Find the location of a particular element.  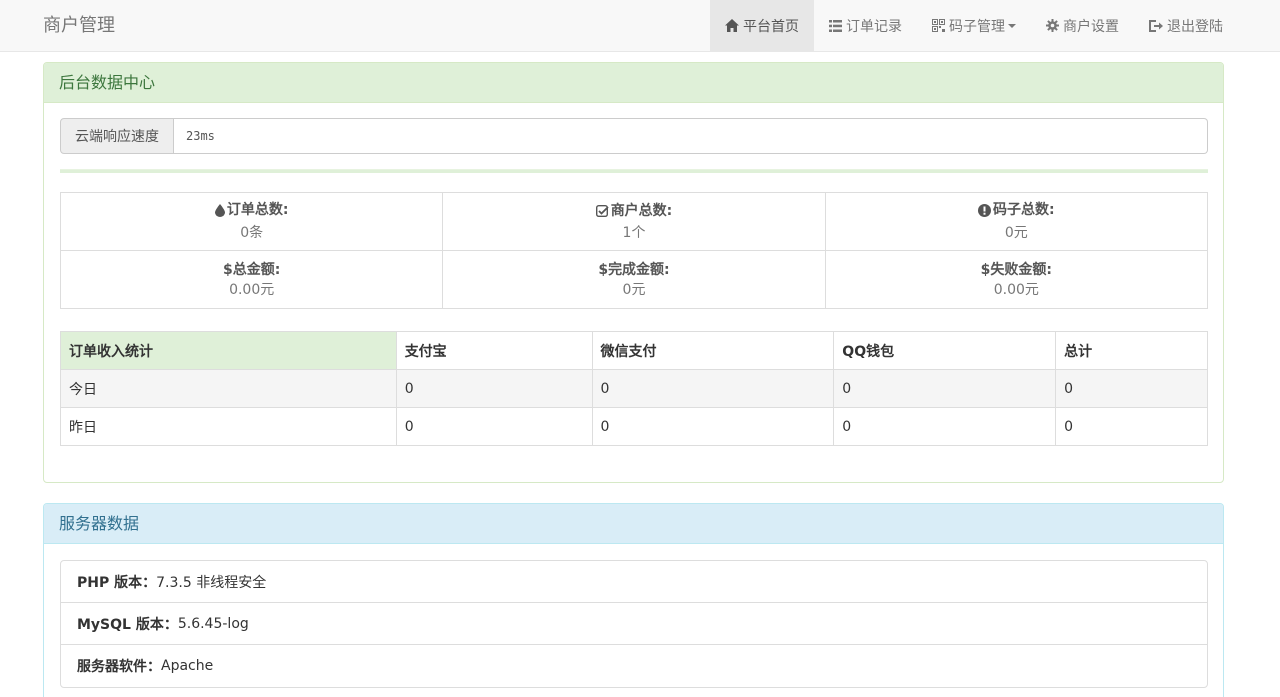

server-info-value: 7.3.5 非线程安全 is located at coordinates (211, 582).